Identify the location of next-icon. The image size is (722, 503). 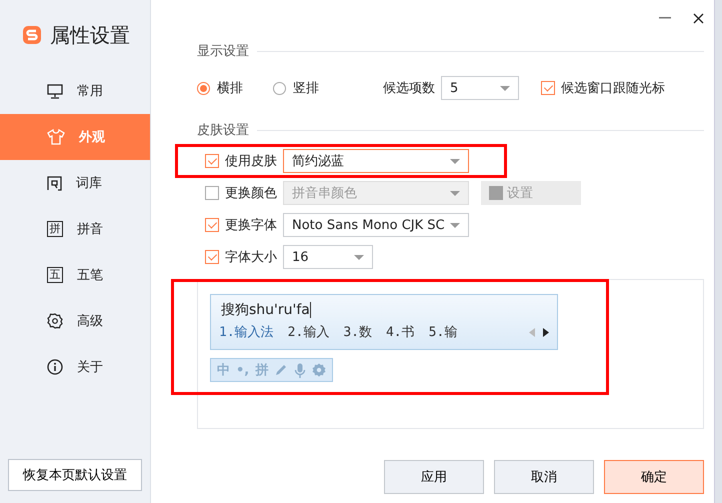
(546, 332).